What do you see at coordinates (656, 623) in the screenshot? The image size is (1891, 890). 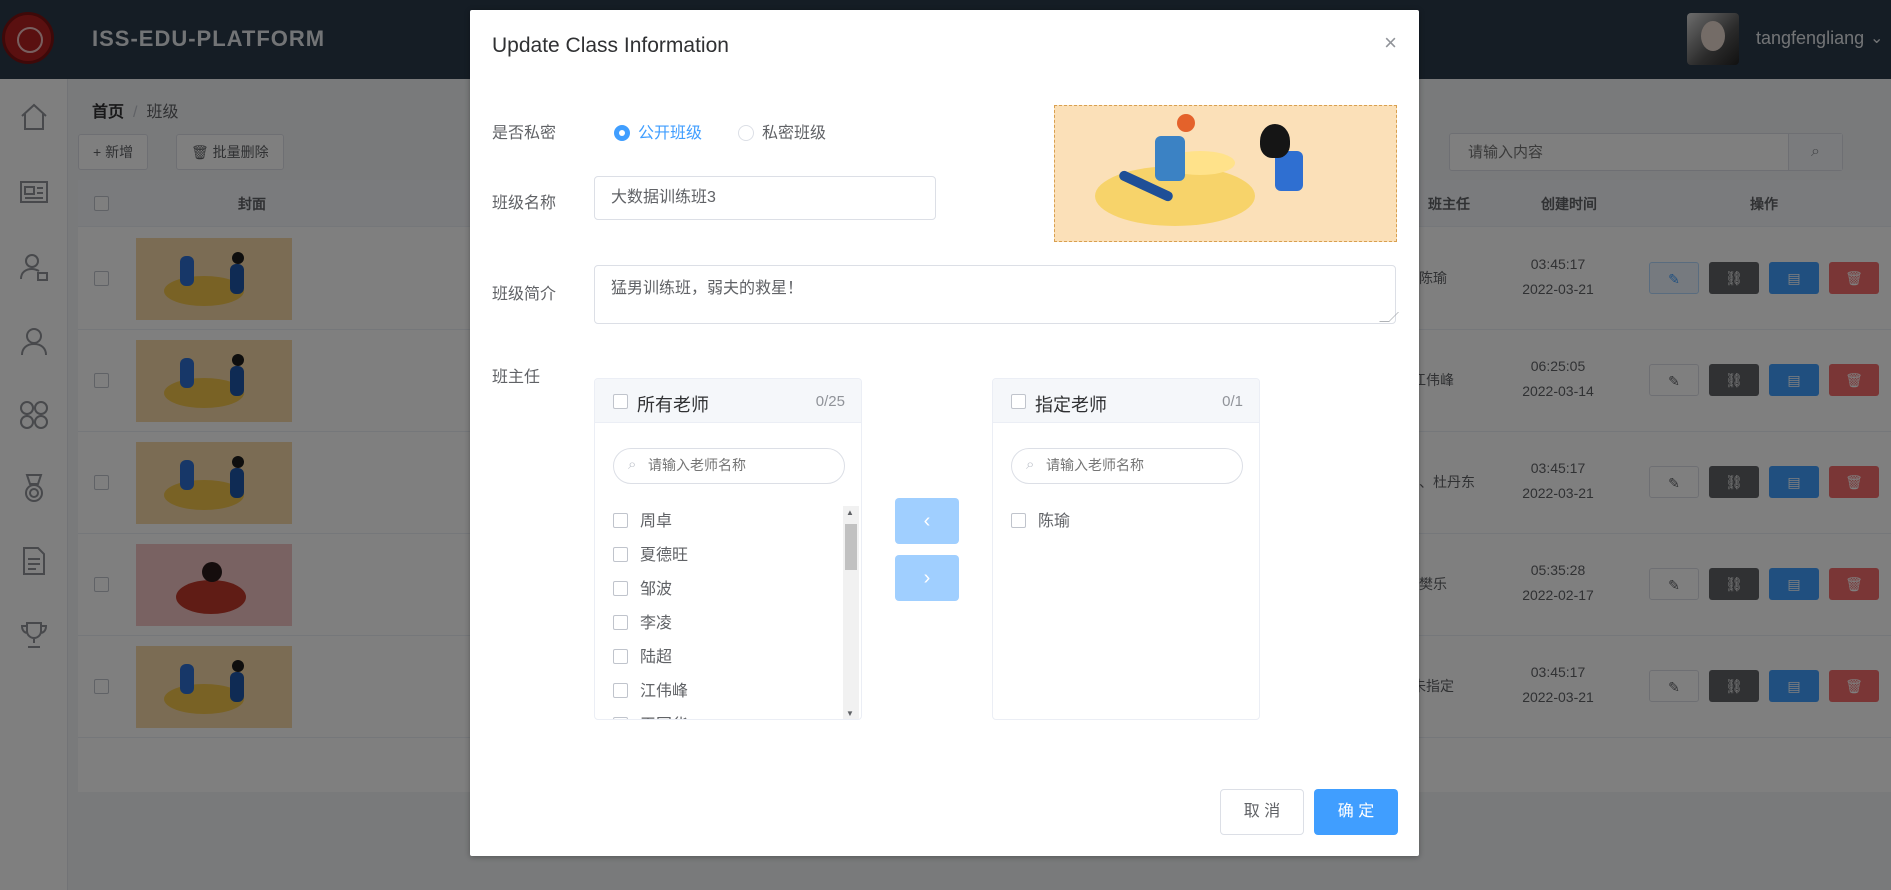 I see `teacher-name: 李凌` at bounding box center [656, 623].